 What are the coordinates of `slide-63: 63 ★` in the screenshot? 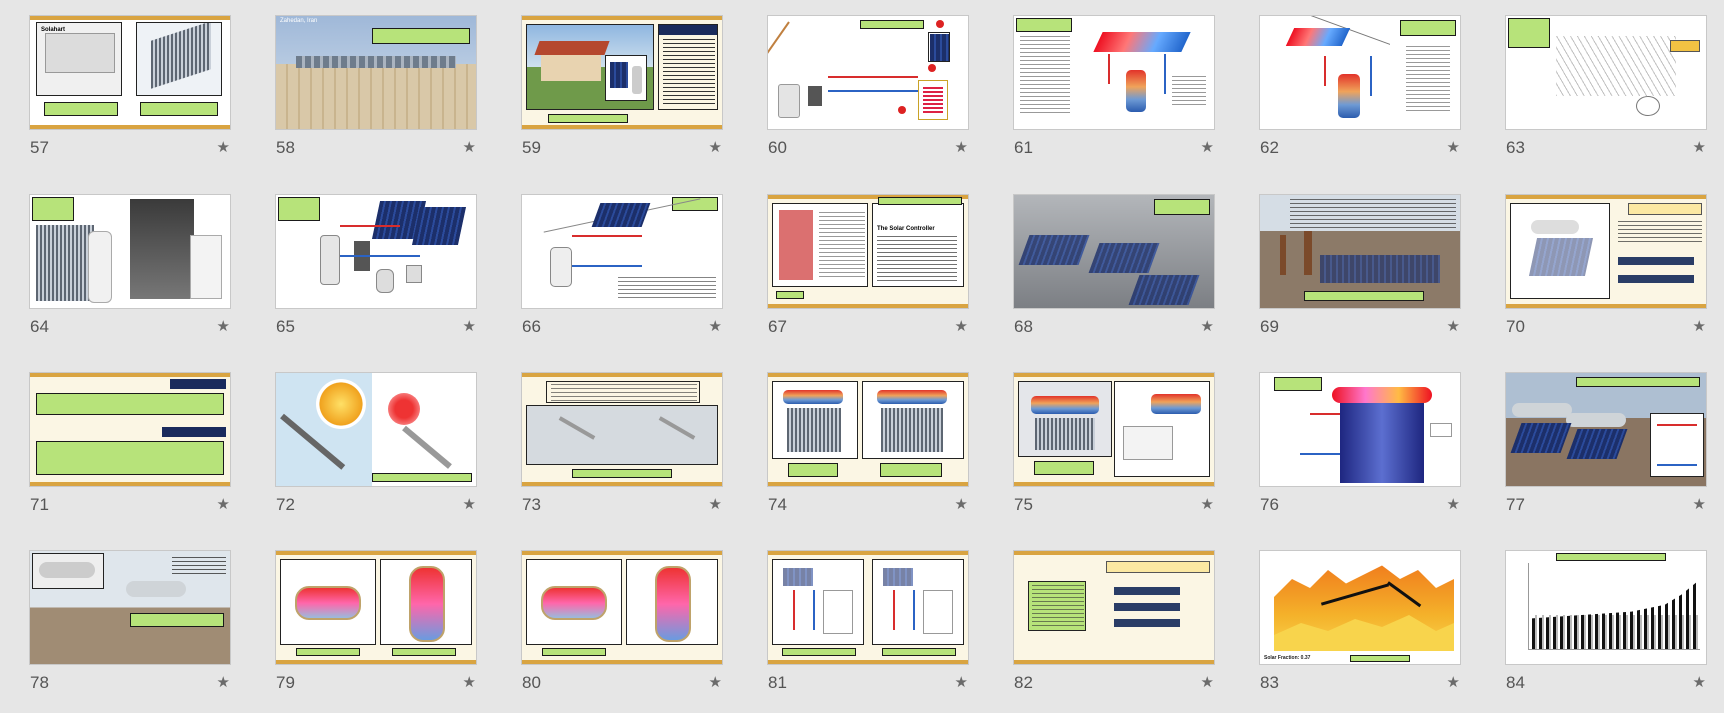 It's located at (1606, 87).